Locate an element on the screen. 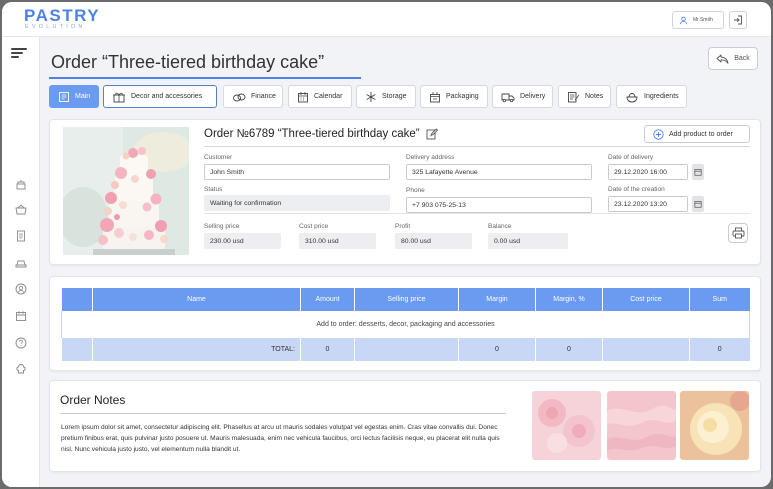 This screenshot has height=489, width=773. sidebar-item-desserts is located at coordinates (21, 263).